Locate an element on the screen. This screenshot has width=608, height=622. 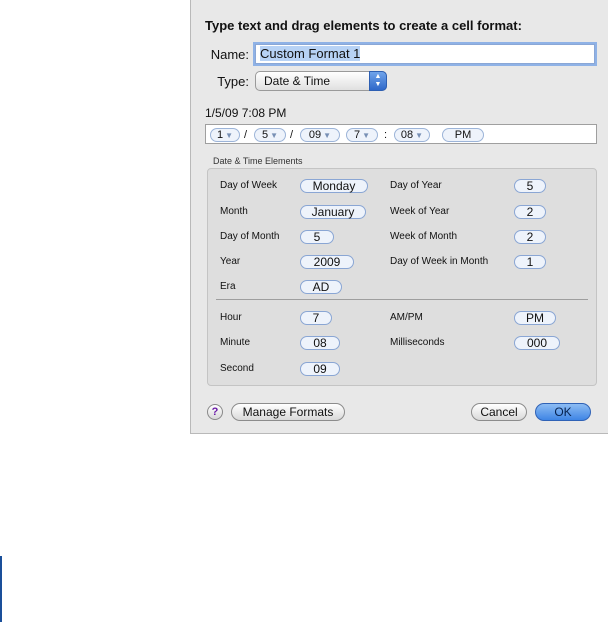
help-button: ? is located at coordinates (215, 412).